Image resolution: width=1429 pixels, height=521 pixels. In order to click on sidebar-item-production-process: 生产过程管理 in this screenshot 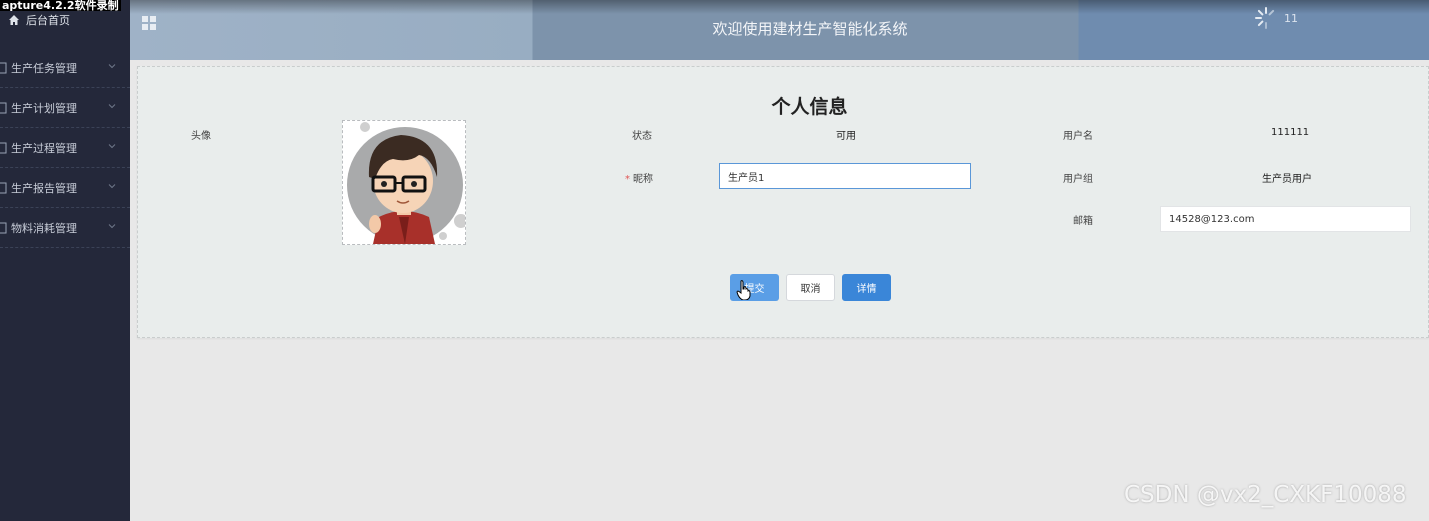, I will do `click(65, 148)`.